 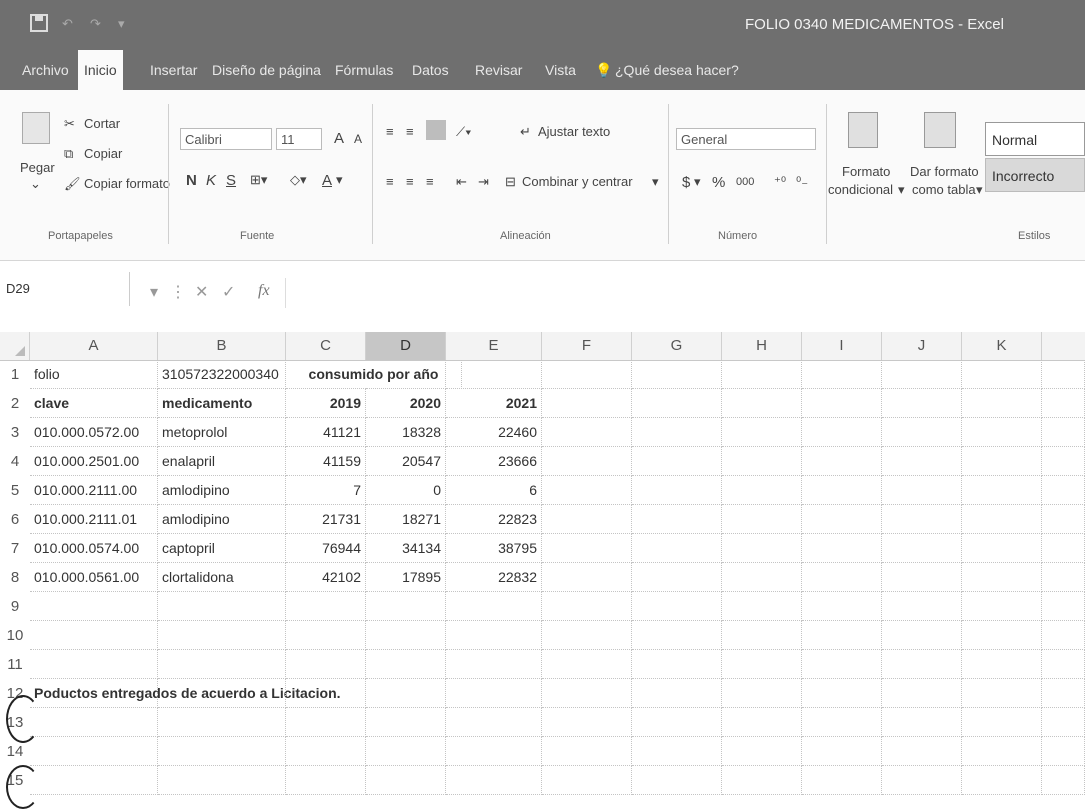 I want to click on redo-icon: ↷, so click(x=95, y=24).